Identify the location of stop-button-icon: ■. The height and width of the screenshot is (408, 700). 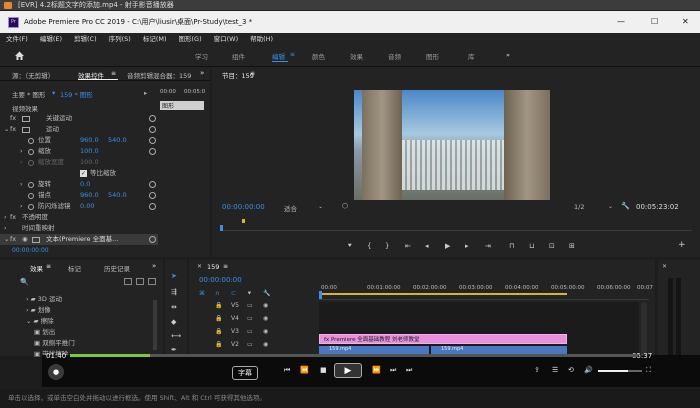
(323, 370).